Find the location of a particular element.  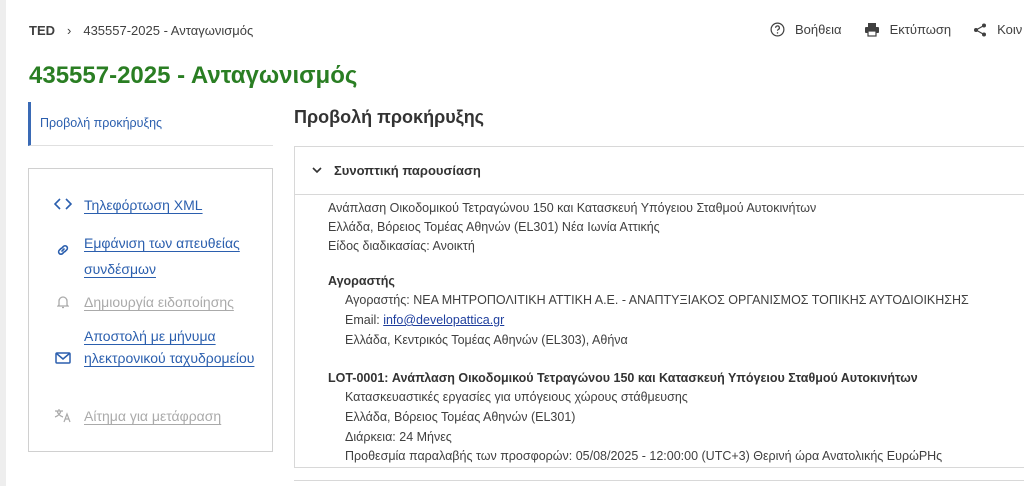

help-button: Βοήθεια is located at coordinates (806, 29).